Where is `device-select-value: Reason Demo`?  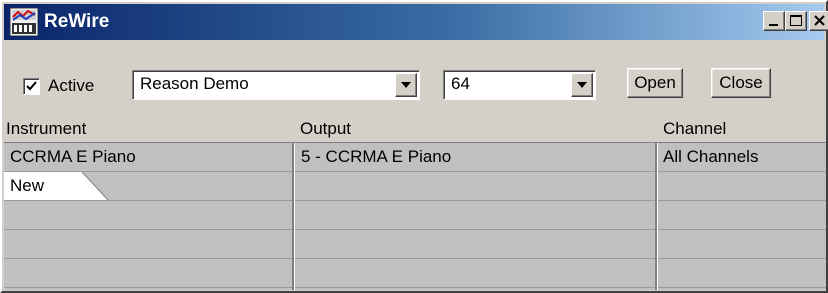
device-select-value: Reason Demo is located at coordinates (194, 83).